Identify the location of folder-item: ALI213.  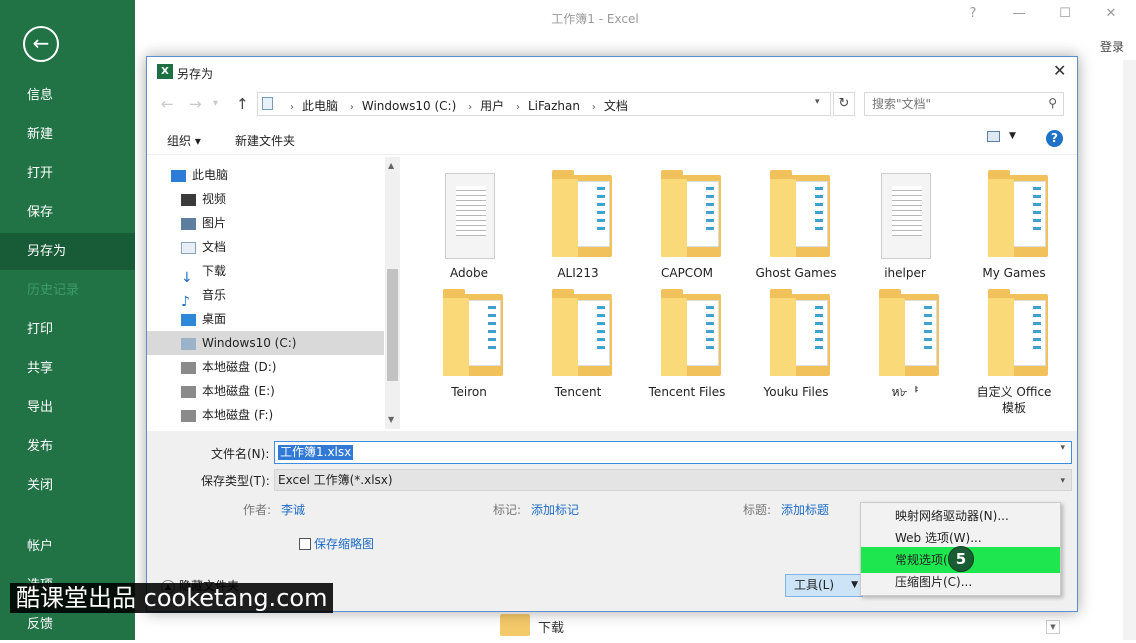
(578, 220).